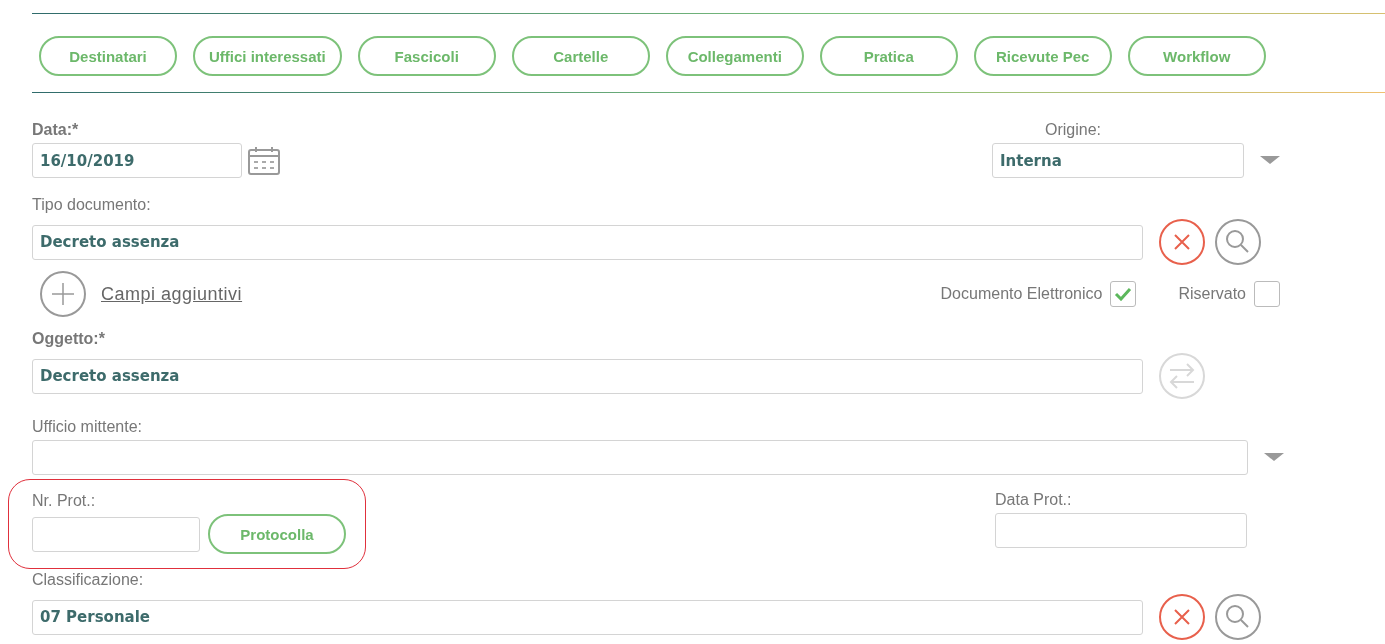 This screenshot has height=644, width=1385. Describe the element at coordinates (580, 56) in the screenshot. I see `section-button: Cartelle` at that location.